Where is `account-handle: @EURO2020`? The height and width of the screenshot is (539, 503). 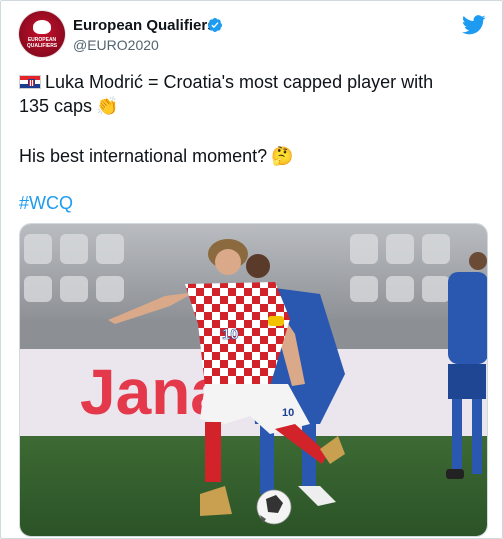 account-handle: @EURO2020 is located at coordinates (116, 45).